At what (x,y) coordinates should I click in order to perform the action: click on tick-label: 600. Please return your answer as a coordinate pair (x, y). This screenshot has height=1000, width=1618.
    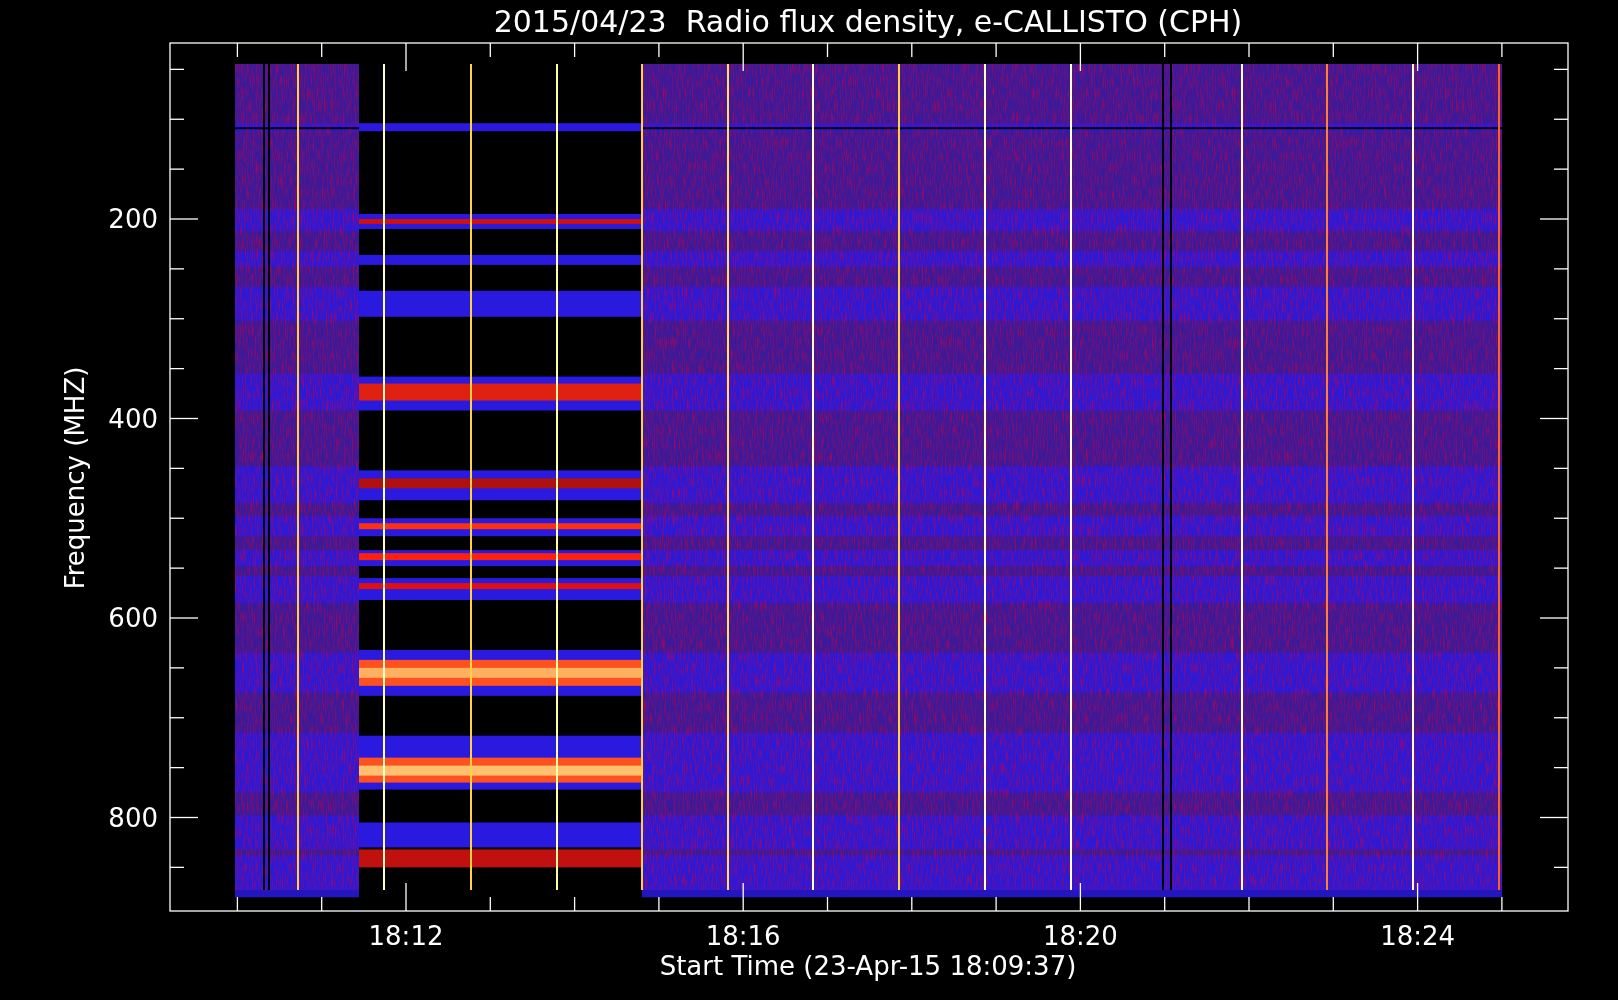
    Looking at the image, I should click on (133, 618).